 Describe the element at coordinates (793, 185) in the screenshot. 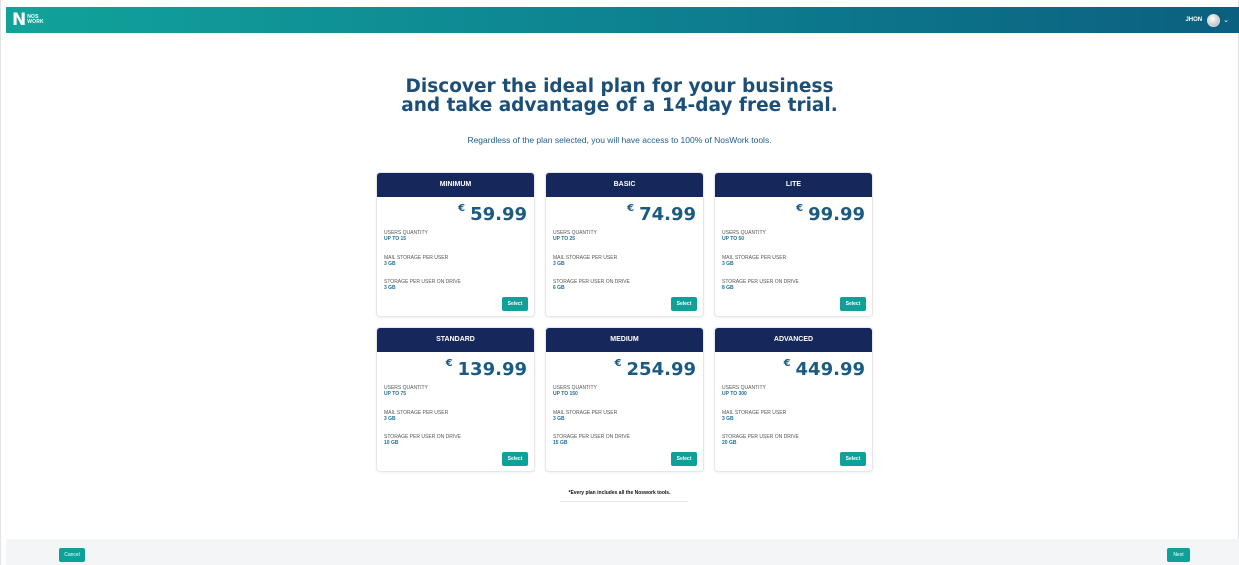

I see `plan-name: LITE` at that location.